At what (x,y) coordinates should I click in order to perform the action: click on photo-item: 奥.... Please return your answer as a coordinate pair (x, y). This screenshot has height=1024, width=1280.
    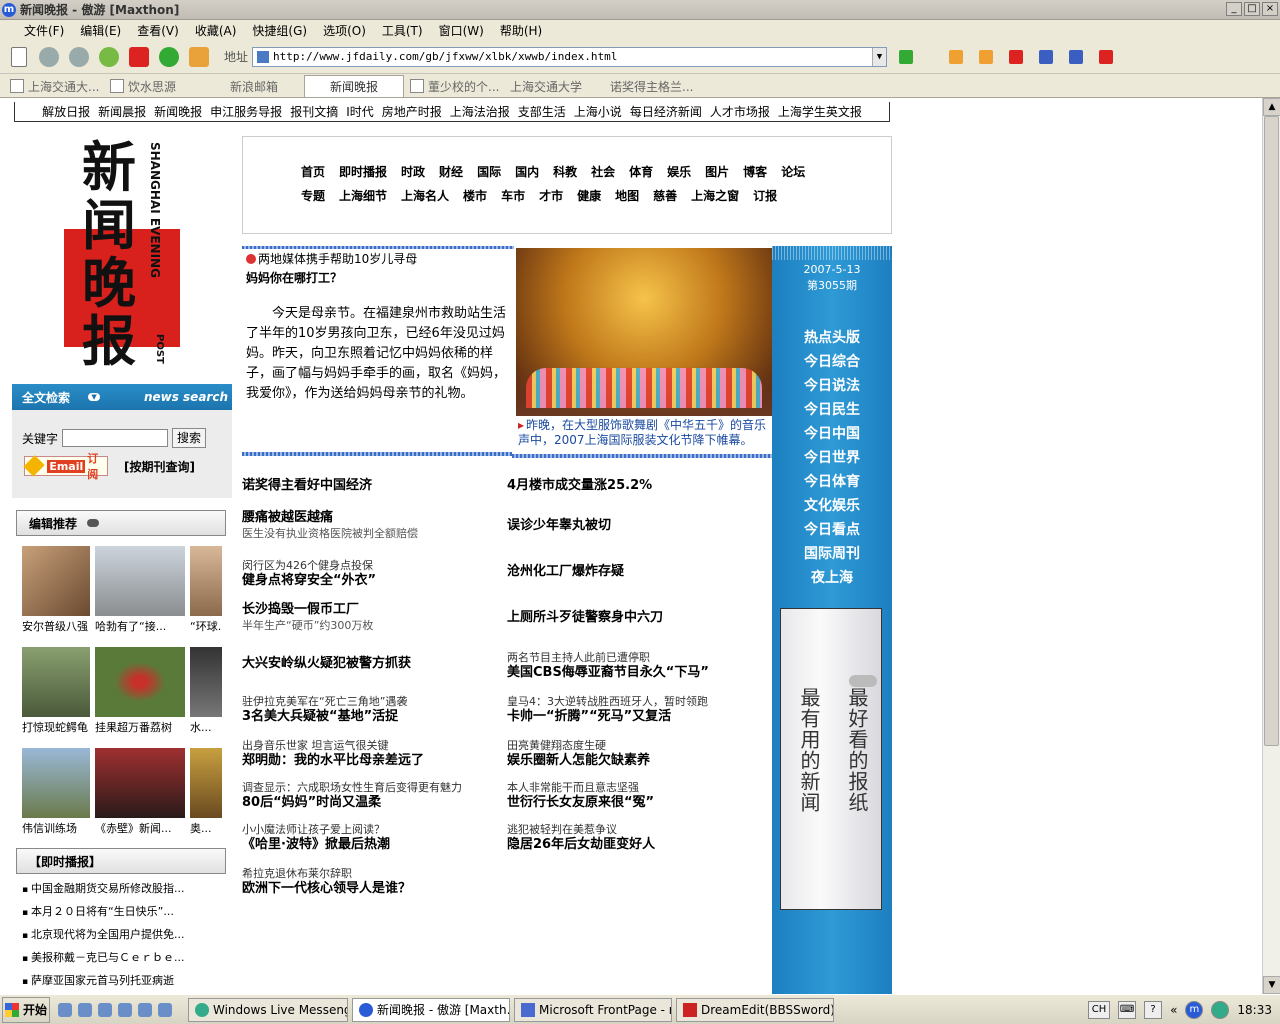
    Looking at the image, I should click on (206, 792).